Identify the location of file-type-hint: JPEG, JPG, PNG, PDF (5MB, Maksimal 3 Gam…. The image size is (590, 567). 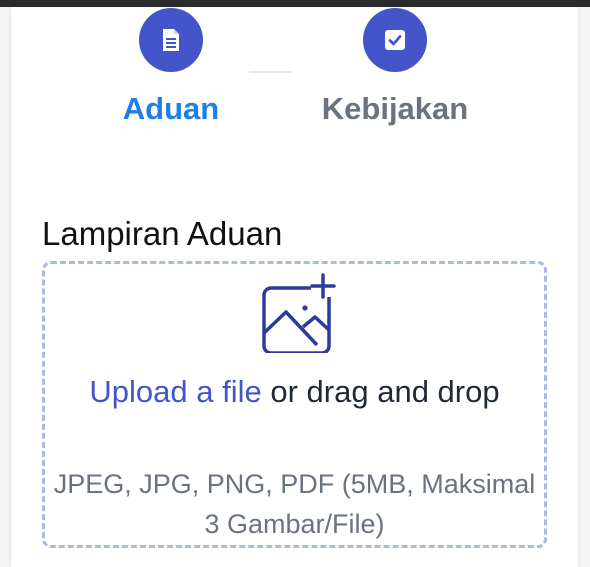
(294, 504).